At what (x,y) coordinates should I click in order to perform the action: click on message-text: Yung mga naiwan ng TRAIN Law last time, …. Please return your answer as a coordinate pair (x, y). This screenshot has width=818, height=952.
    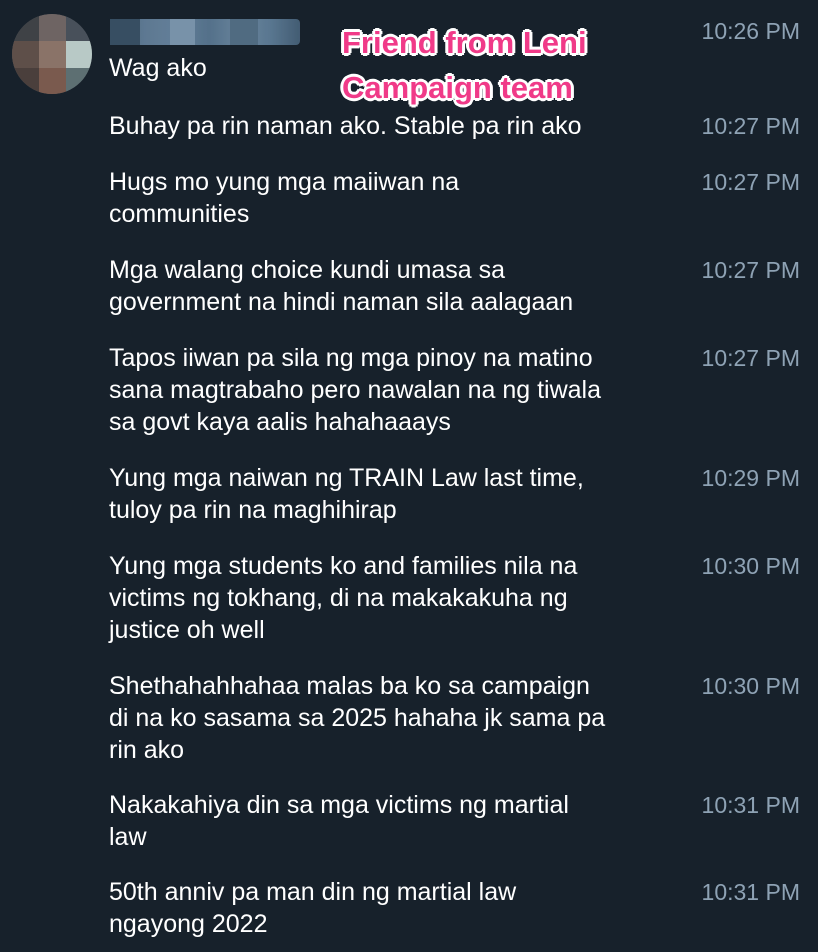
    Looking at the image, I should click on (346, 494).